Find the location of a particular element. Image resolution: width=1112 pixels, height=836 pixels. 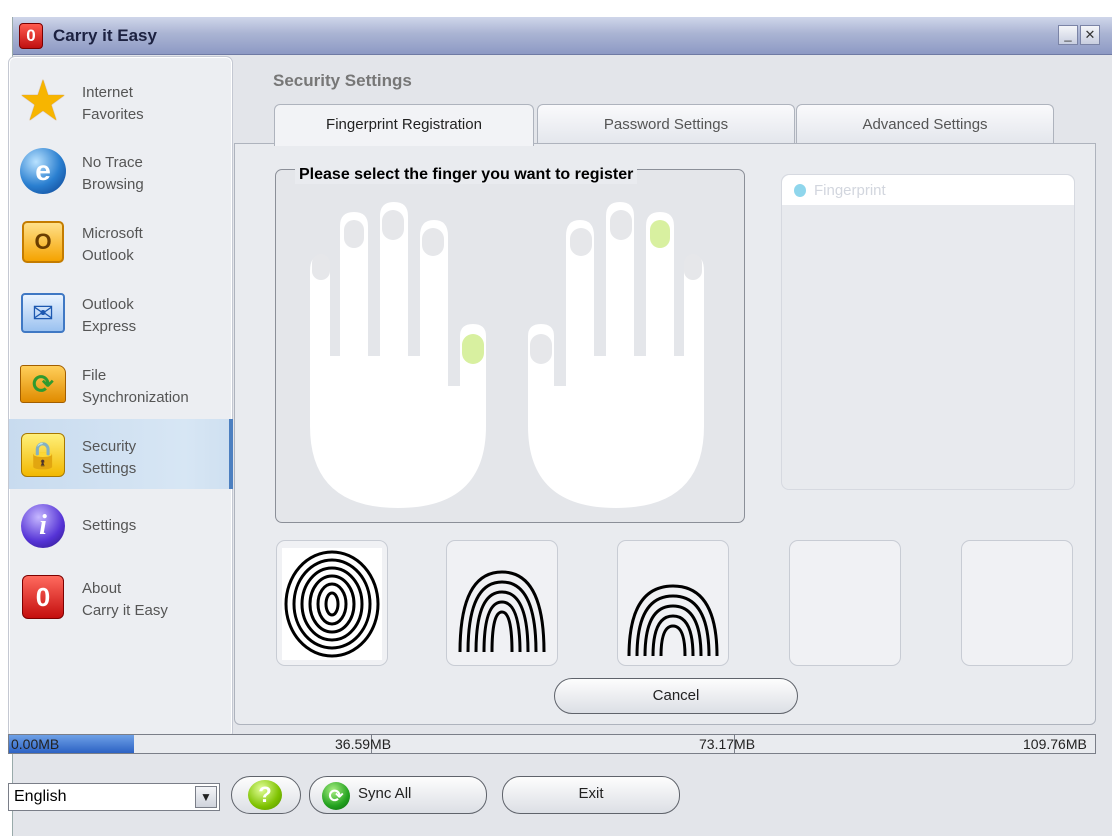

tab-fingerprint-registration: Fingerprint Registration is located at coordinates (404, 125).